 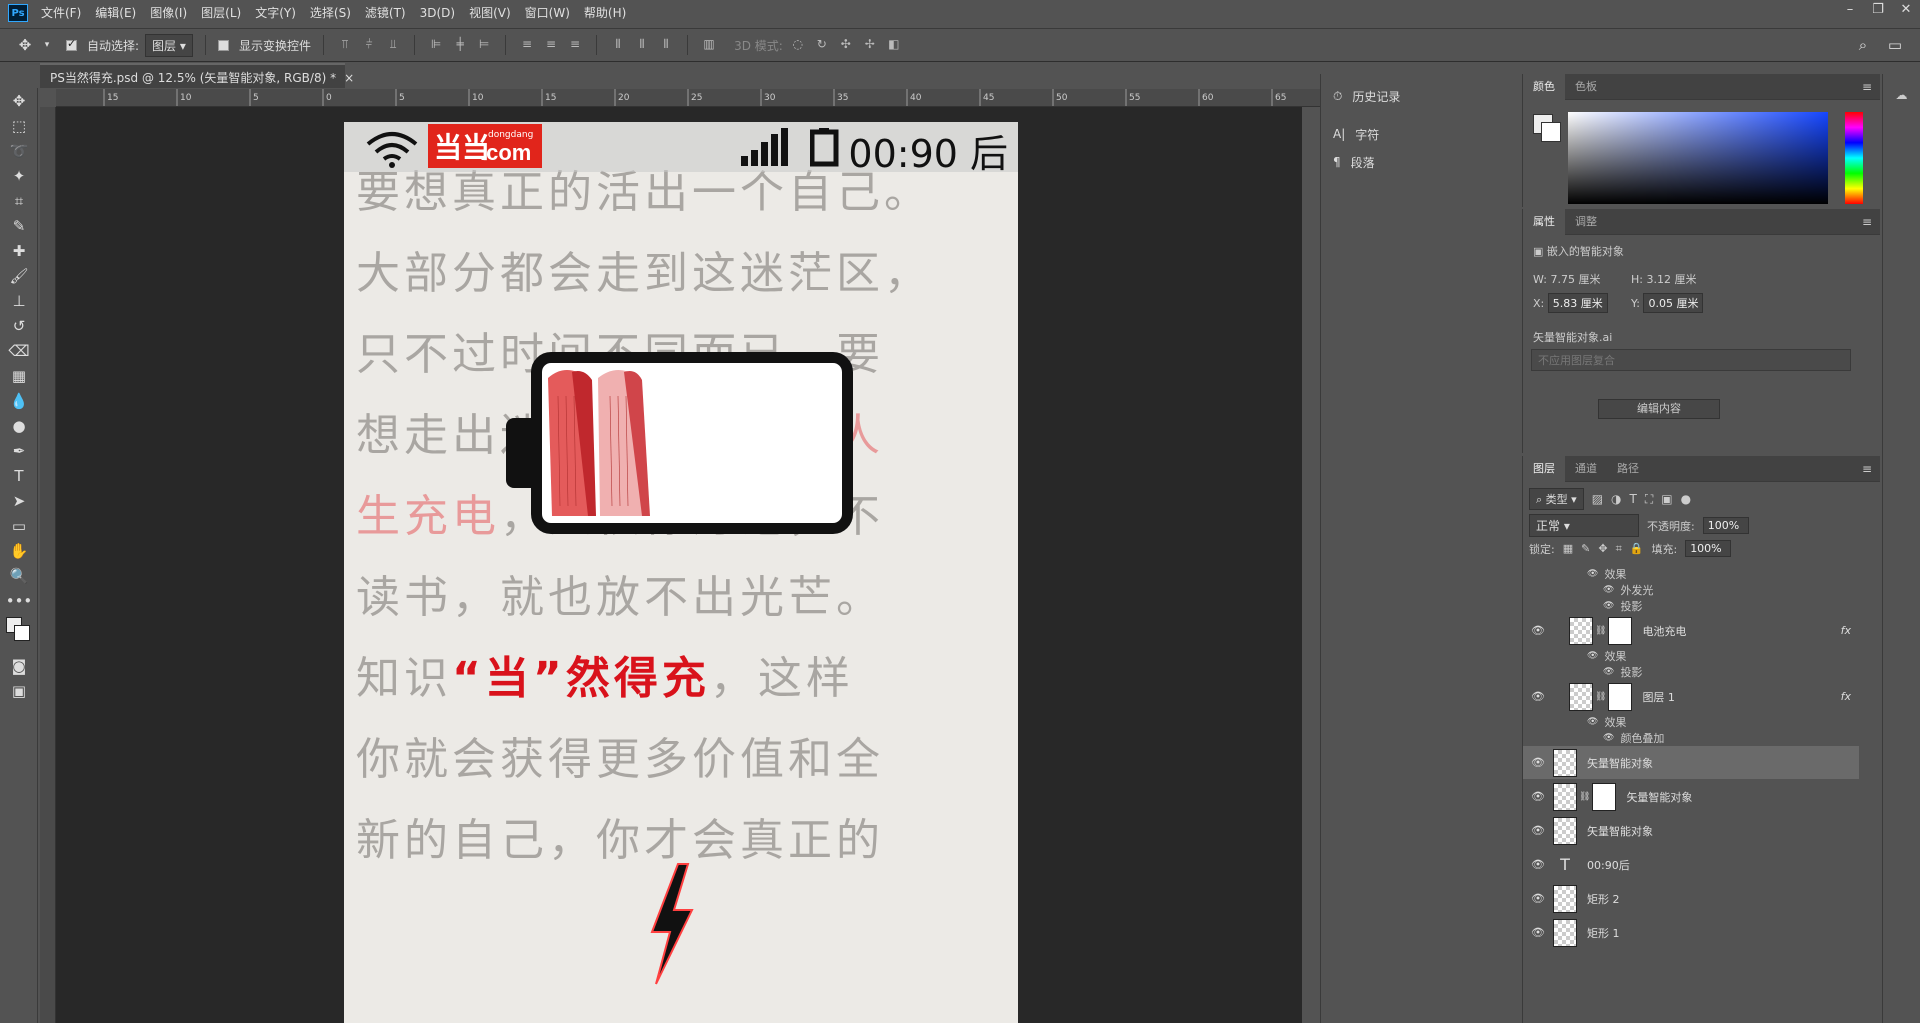 I want to click on healing-brush-icon: ✚, so click(x=19, y=250).